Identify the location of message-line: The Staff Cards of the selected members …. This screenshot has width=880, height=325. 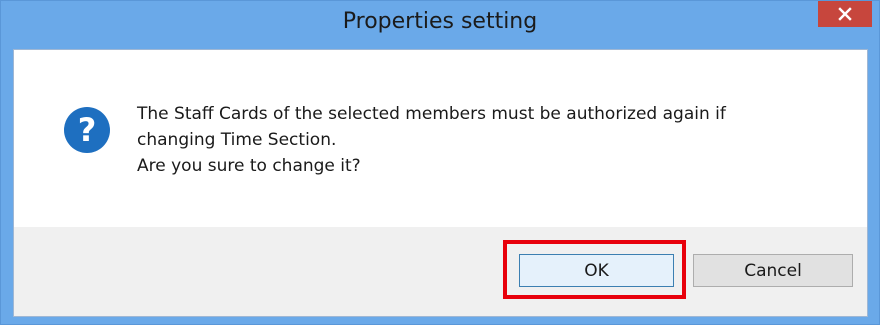
(431, 114).